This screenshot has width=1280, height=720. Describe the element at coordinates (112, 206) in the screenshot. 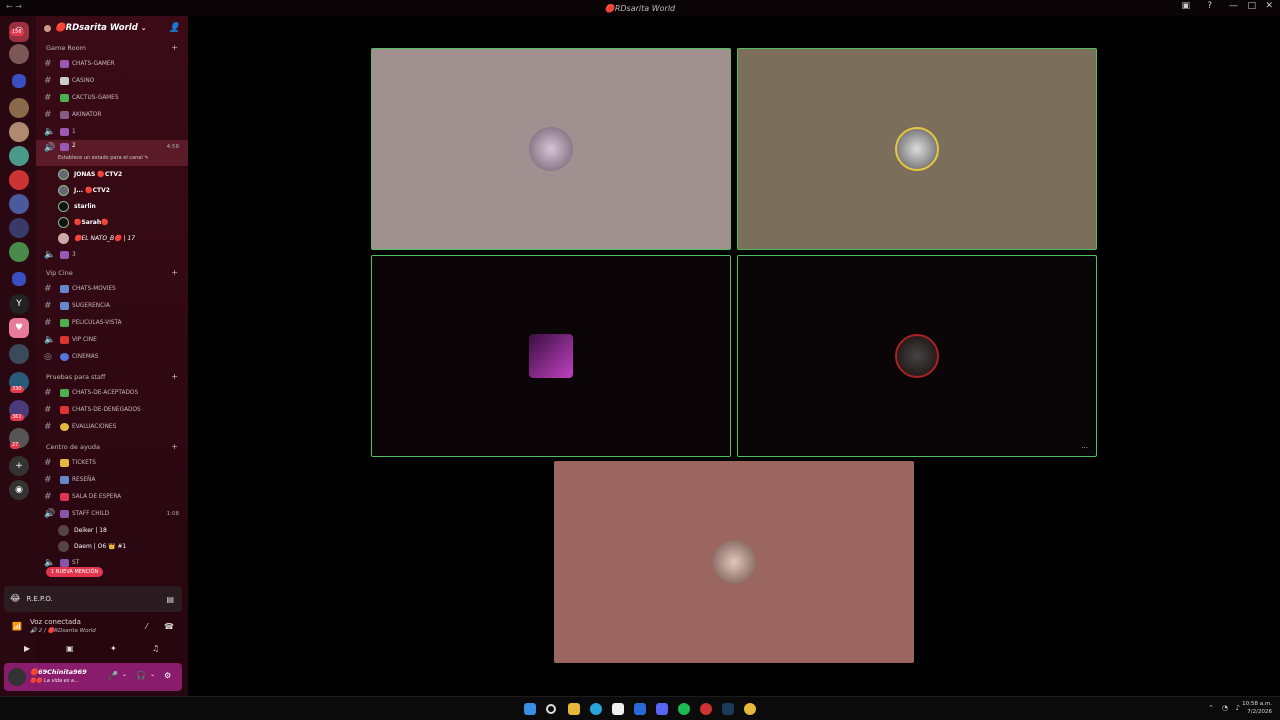

I see `voice-user: starlin` at that location.